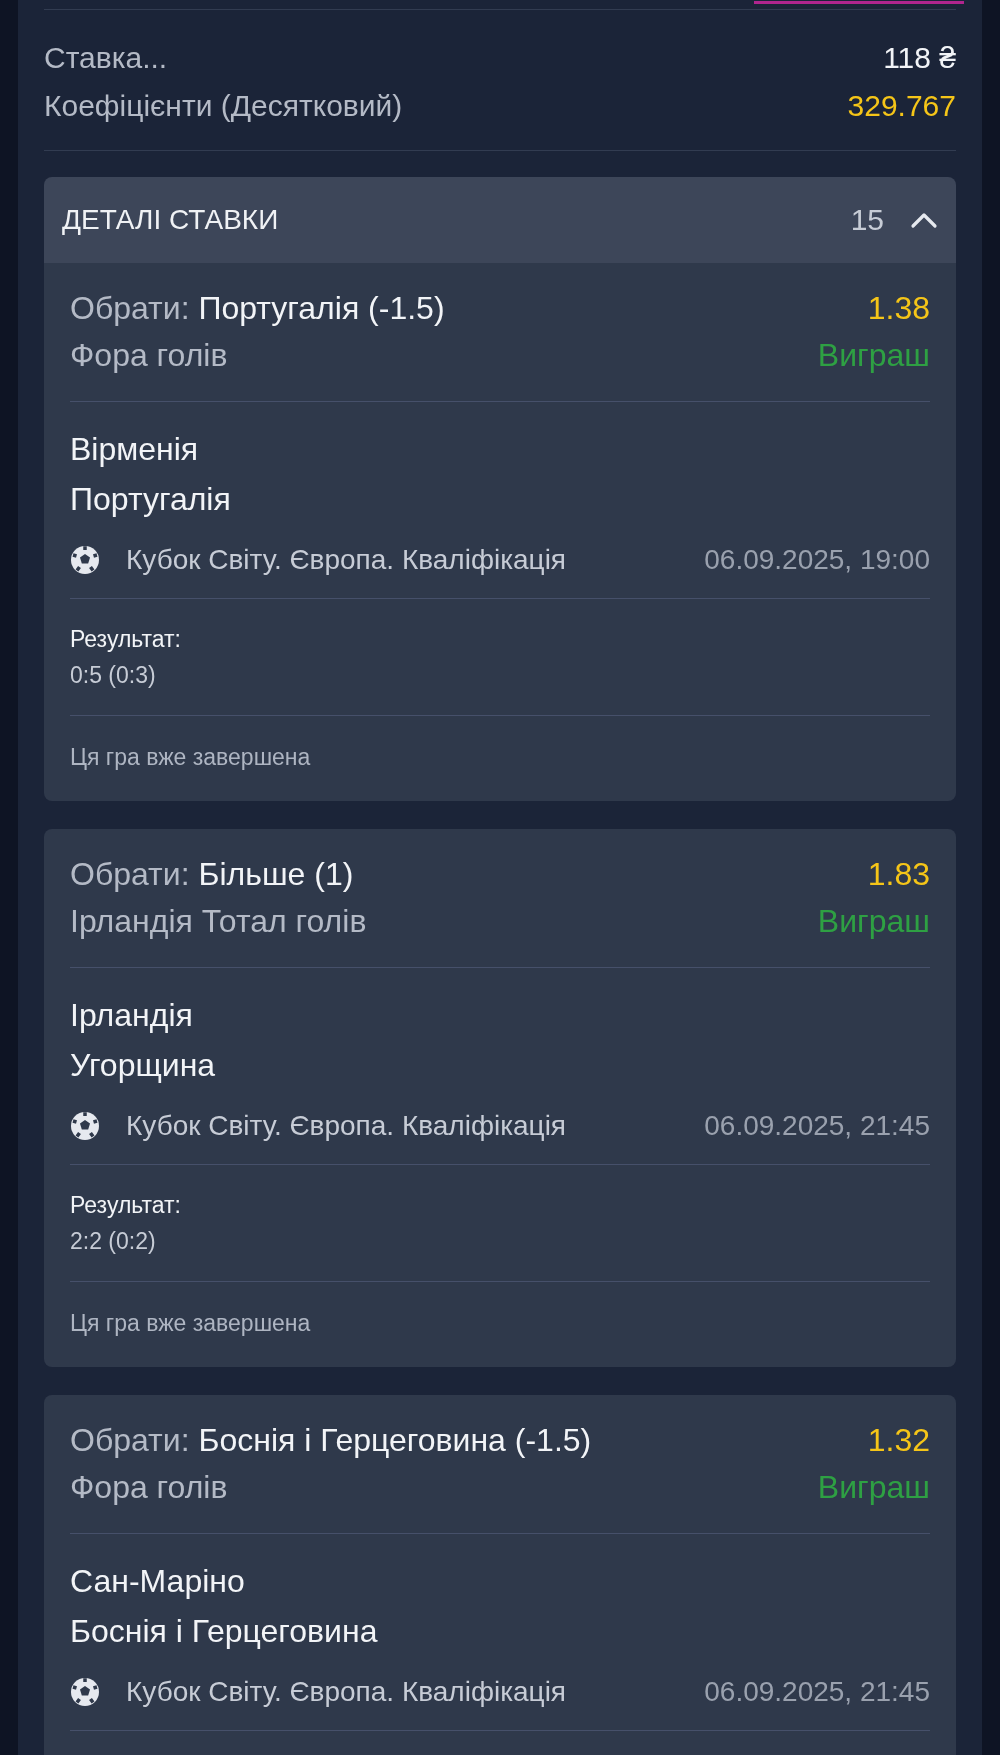 Image resolution: width=1000 pixels, height=1755 pixels. What do you see at coordinates (132, 1015) in the screenshot?
I see `team-name: Ірландія` at bounding box center [132, 1015].